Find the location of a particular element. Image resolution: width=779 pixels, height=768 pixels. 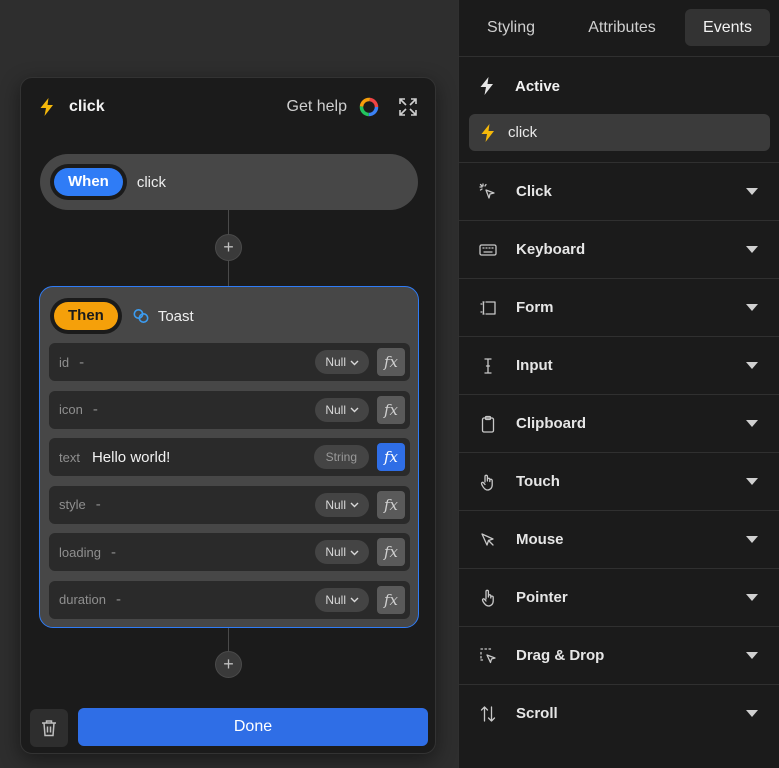

param-name: text is located at coordinates (69, 457).